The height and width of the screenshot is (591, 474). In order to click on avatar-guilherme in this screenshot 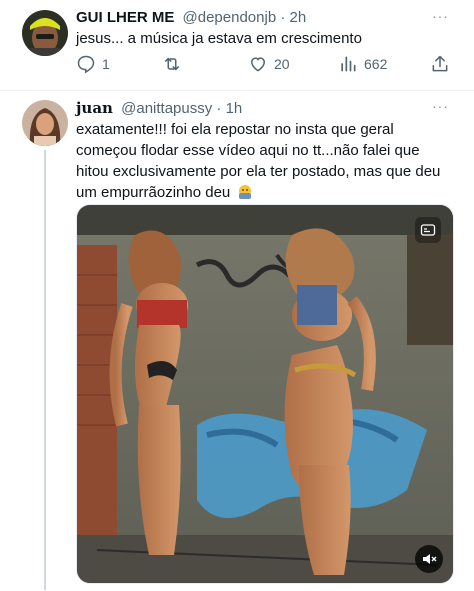, I will do `click(45, 33)`.